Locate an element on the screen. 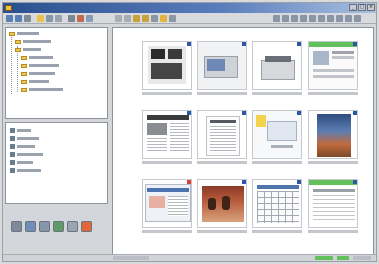 This screenshot has width=379, height=264. search-icon is located at coordinates (71, 18).